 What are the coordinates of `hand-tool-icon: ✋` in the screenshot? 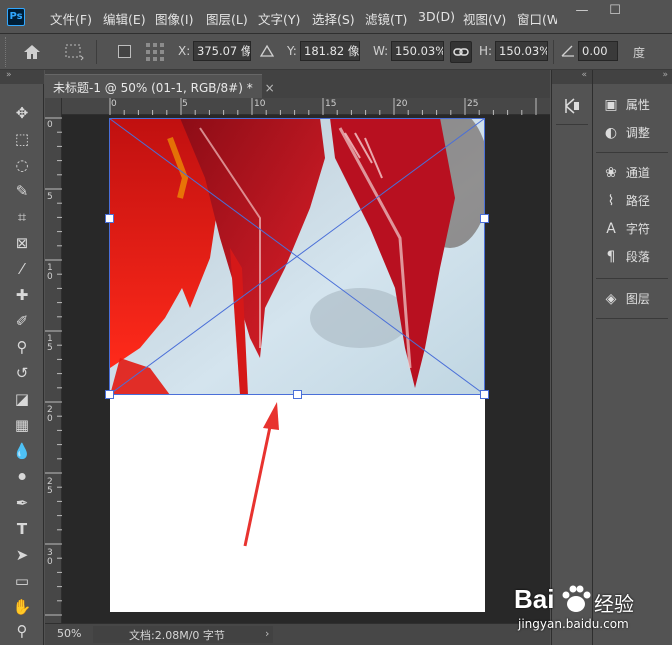 It's located at (22, 607).